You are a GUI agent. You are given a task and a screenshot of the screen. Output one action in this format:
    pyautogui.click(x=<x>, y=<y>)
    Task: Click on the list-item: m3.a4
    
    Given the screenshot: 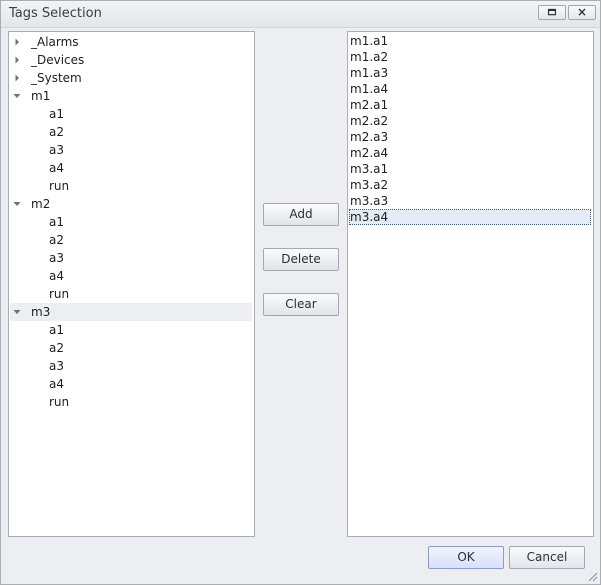 What is the action you would take?
    pyautogui.click(x=470, y=217)
    